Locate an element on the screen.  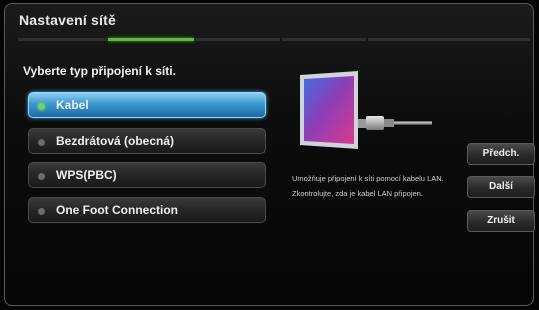
option-kabel: Kabel is located at coordinates (147, 105).